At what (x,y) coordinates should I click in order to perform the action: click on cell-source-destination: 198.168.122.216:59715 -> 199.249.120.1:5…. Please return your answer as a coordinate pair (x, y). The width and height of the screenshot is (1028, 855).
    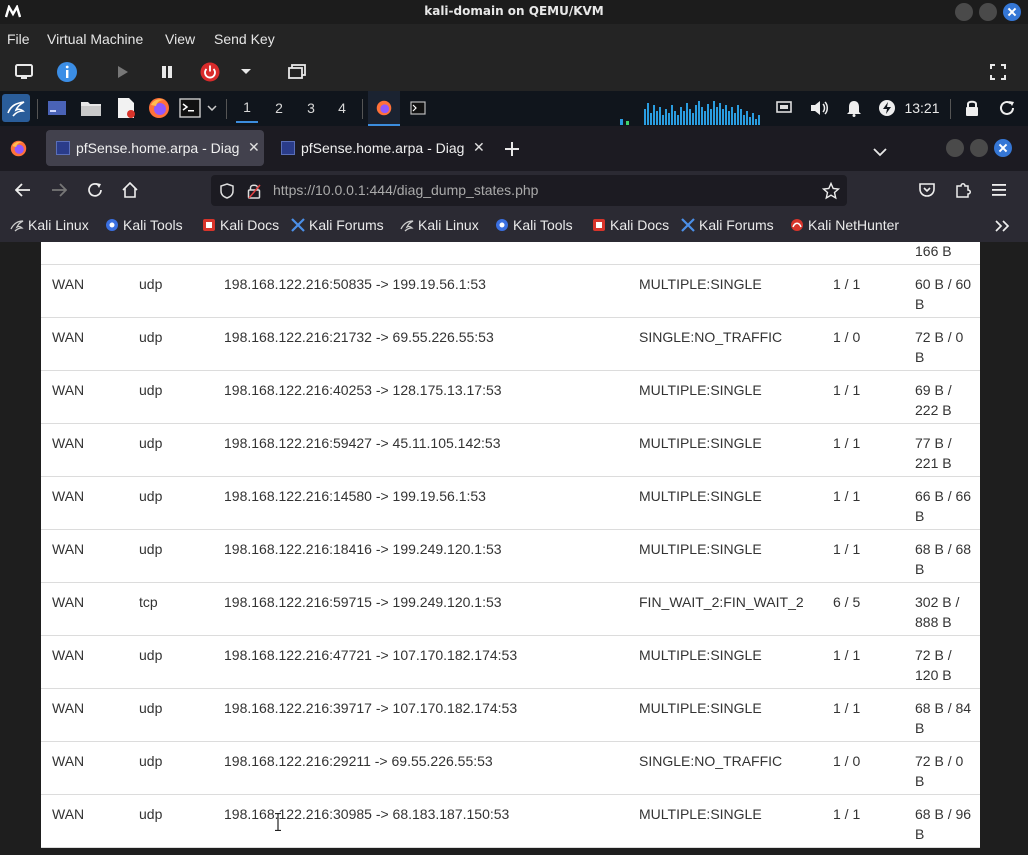
    Looking at the image, I should click on (363, 602).